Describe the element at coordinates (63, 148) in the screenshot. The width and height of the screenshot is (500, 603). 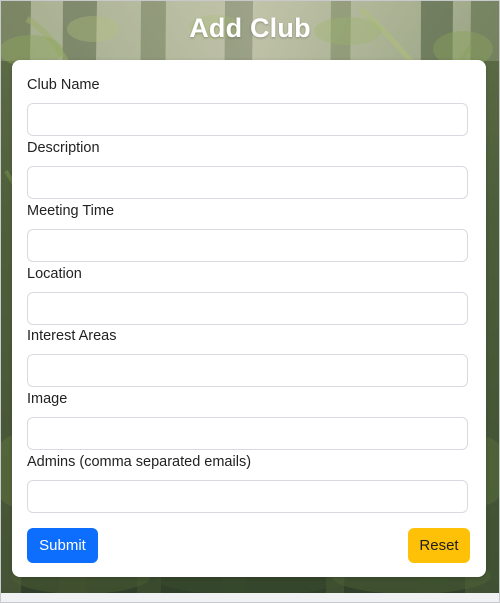
I see `description-label: Description` at that location.